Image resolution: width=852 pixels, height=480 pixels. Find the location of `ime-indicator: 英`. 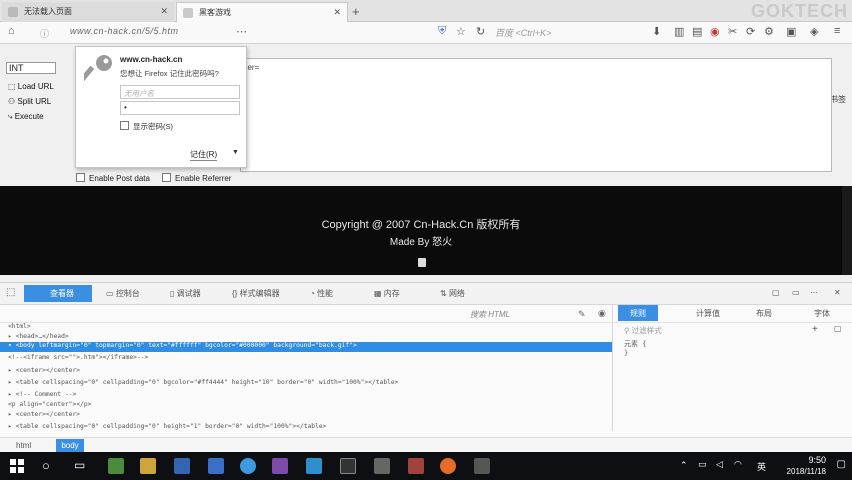

ime-indicator: 英 is located at coordinates (761, 466).